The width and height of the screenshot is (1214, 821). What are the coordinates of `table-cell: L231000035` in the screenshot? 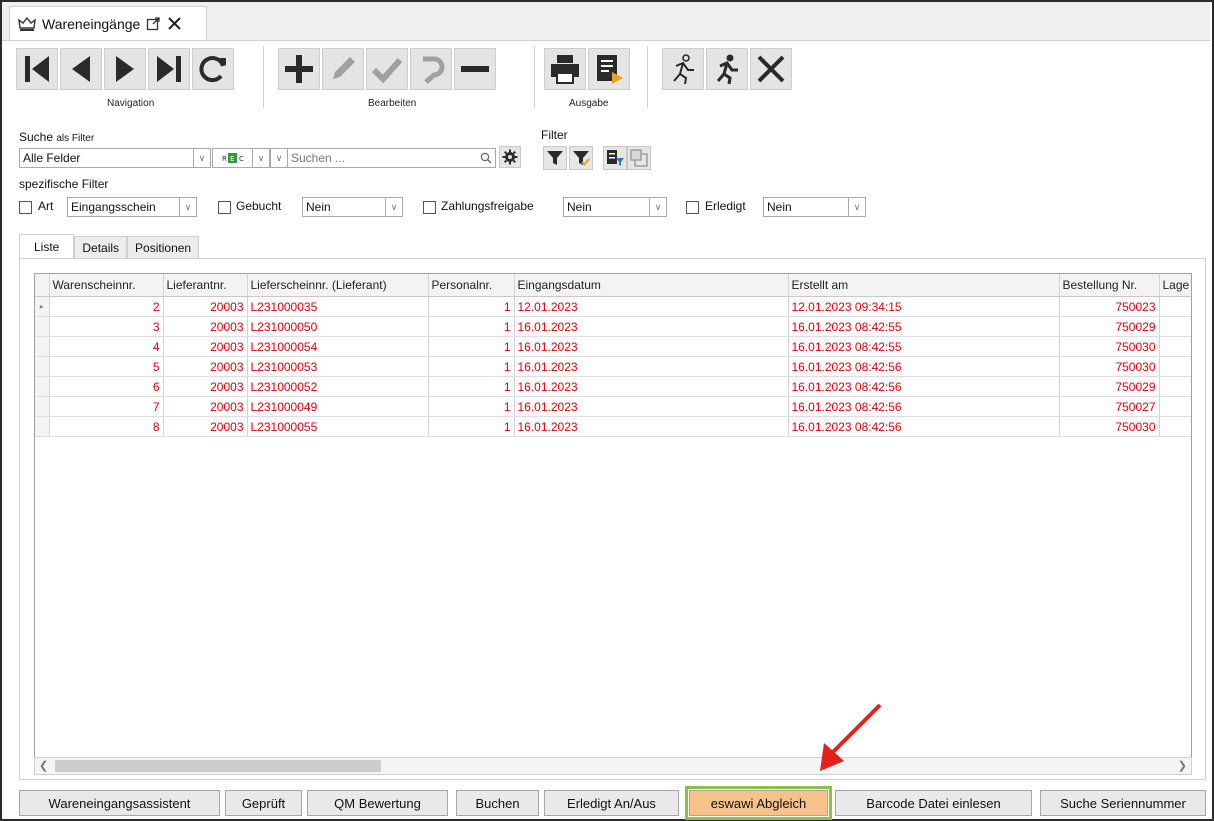 It's located at (338, 306).